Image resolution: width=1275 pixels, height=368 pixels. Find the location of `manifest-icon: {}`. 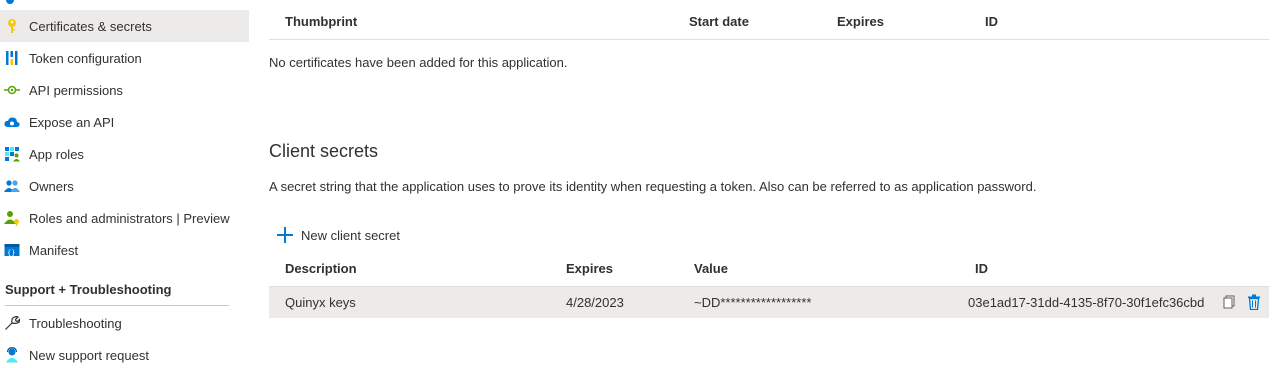

manifest-icon: {} is located at coordinates (12, 250).